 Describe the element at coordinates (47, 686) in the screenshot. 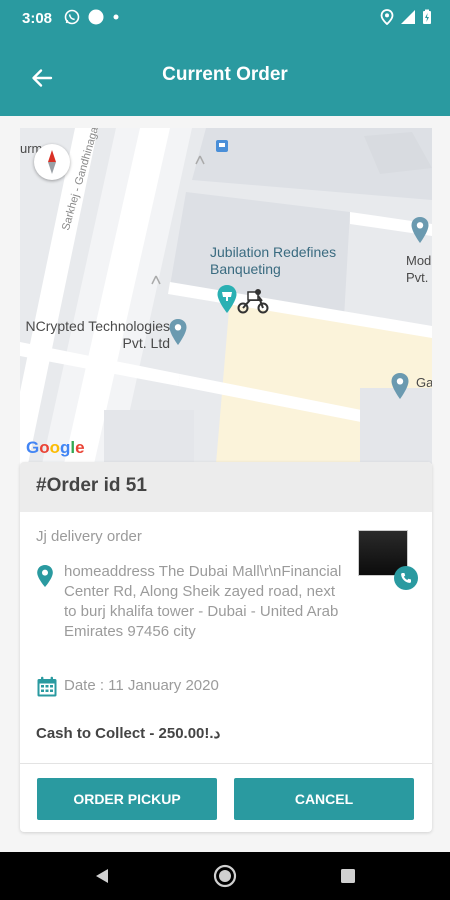

I see `calendar-icon` at that location.